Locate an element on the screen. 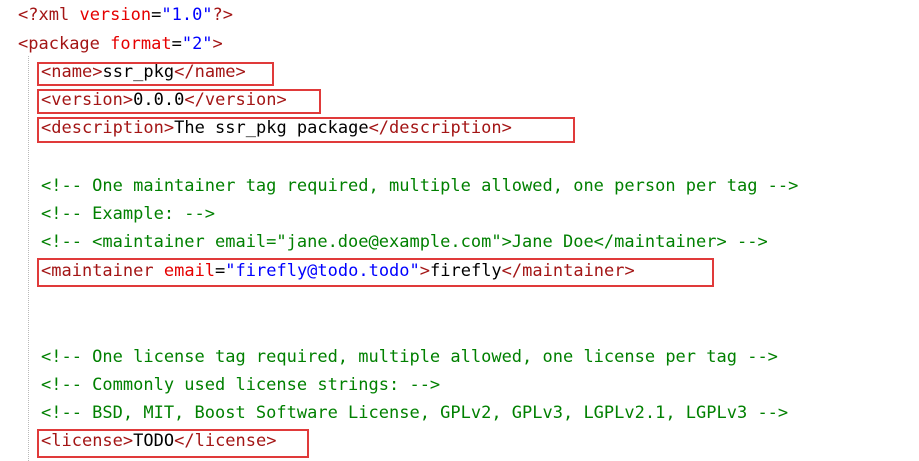 This screenshot has height=461, width=919. description-end-tag: description is located at coordinates (445, 128).